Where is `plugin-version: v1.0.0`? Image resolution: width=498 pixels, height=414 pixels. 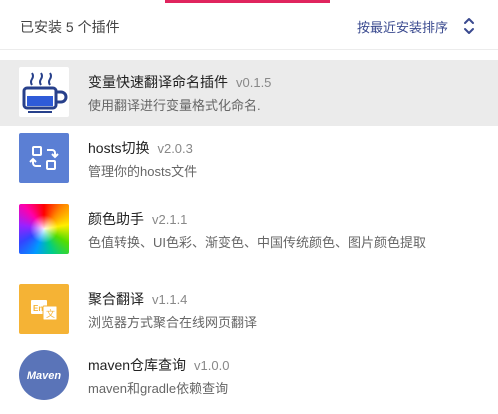 plugin-version: v1.0.0 is located at coordinates (212, 365).